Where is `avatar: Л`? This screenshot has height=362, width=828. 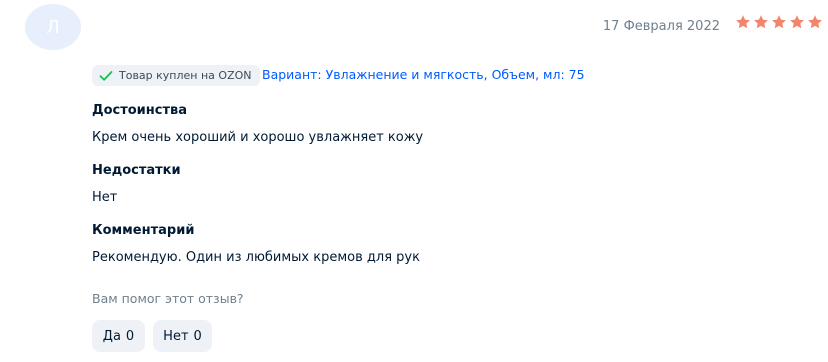 avatar: Л is located at coordinates (53, 27).